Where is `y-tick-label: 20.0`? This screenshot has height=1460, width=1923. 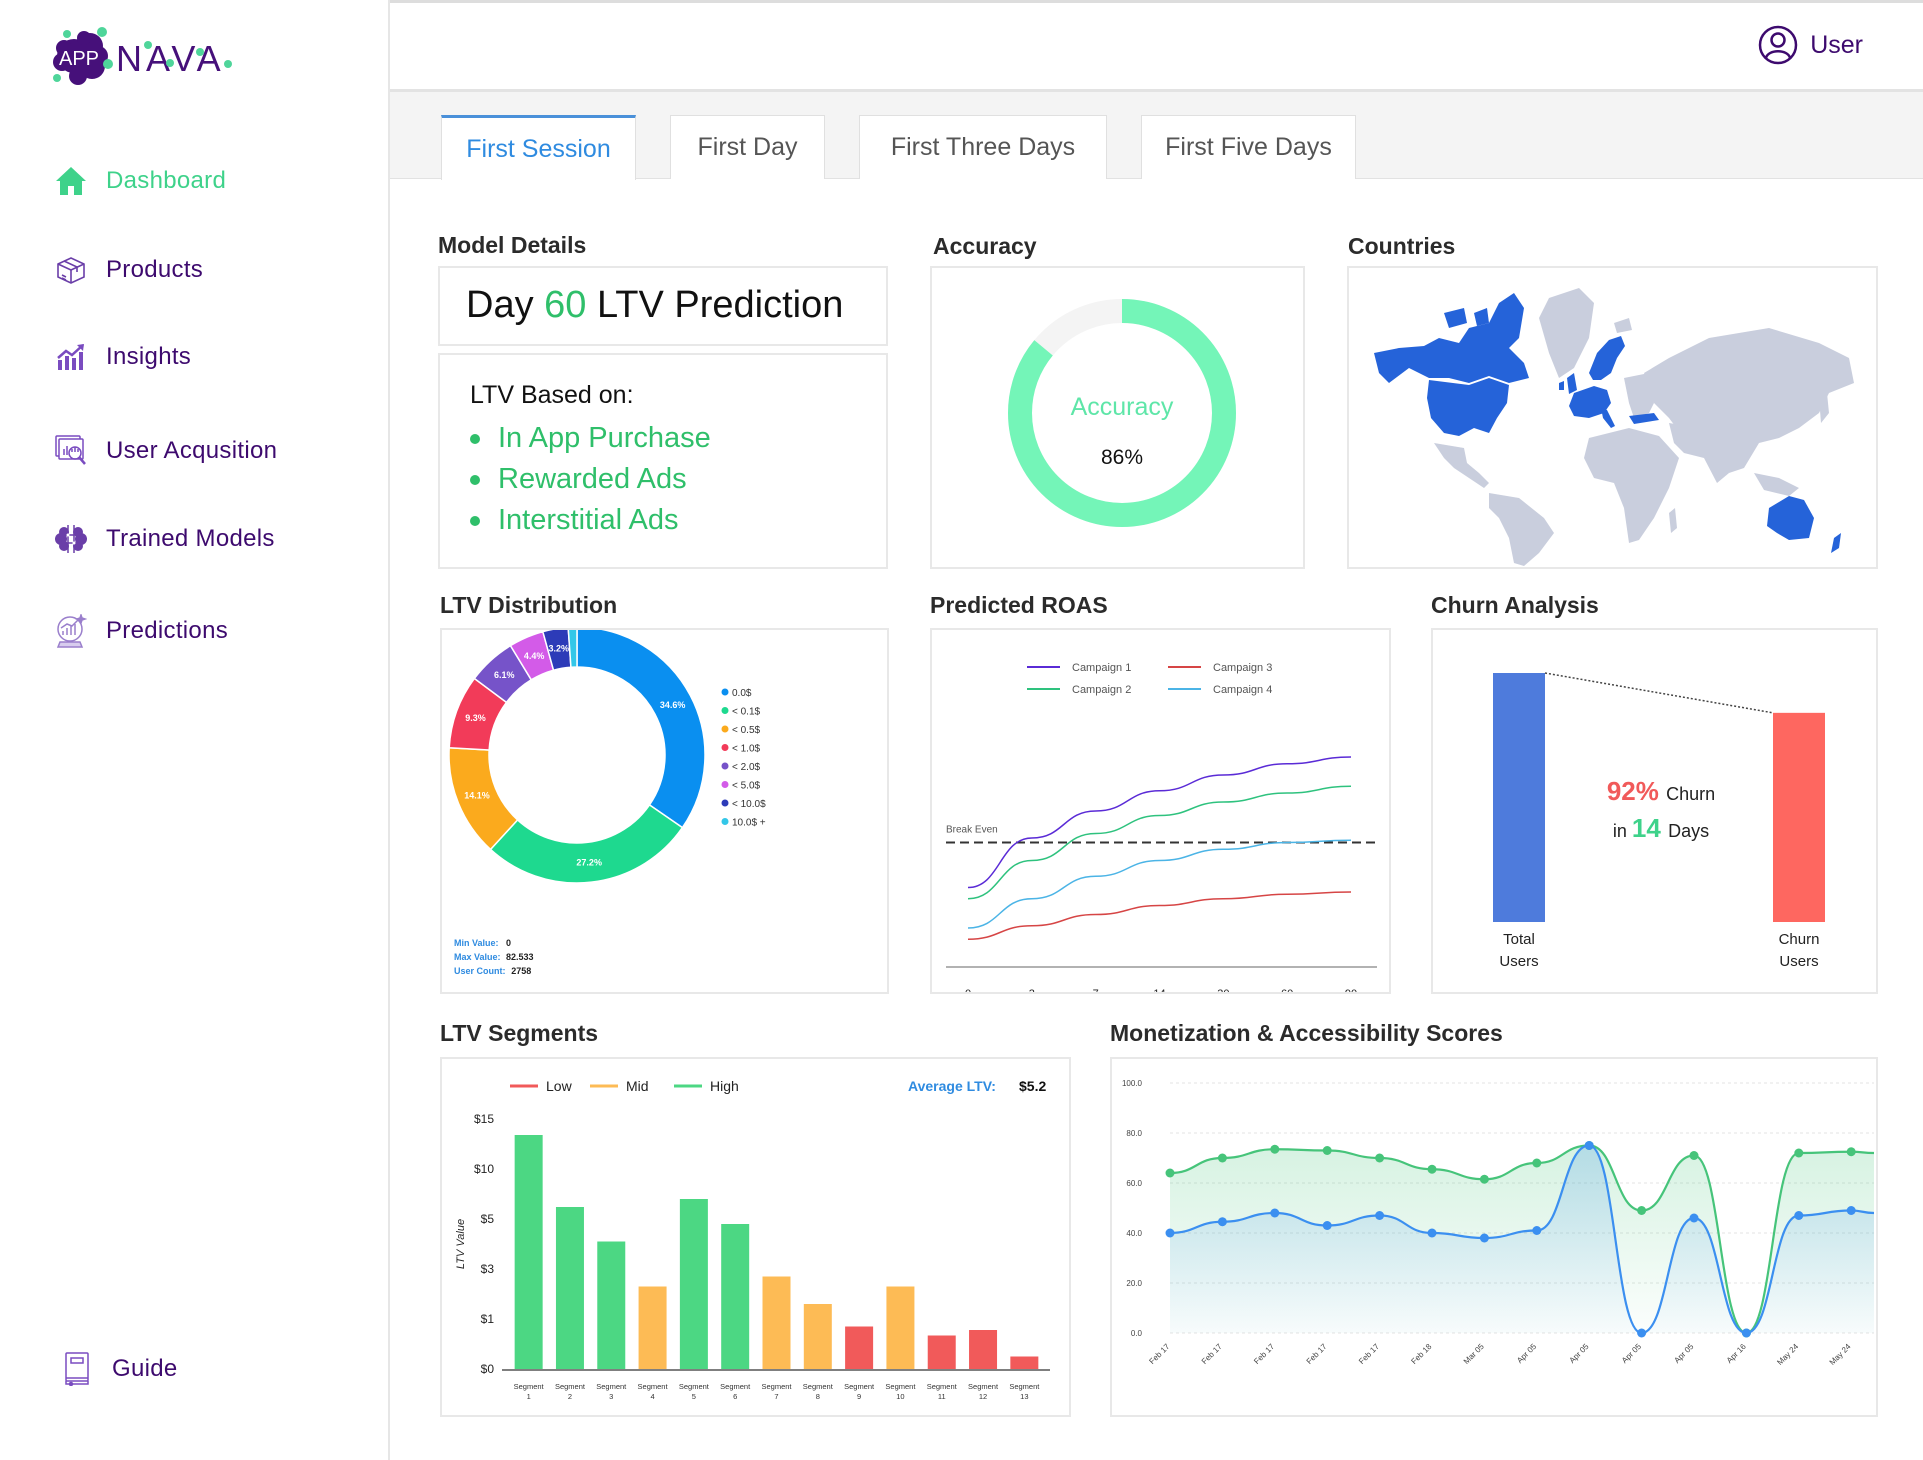 y-tick-label: 20.0 is located at coordinates (1134, 1283).